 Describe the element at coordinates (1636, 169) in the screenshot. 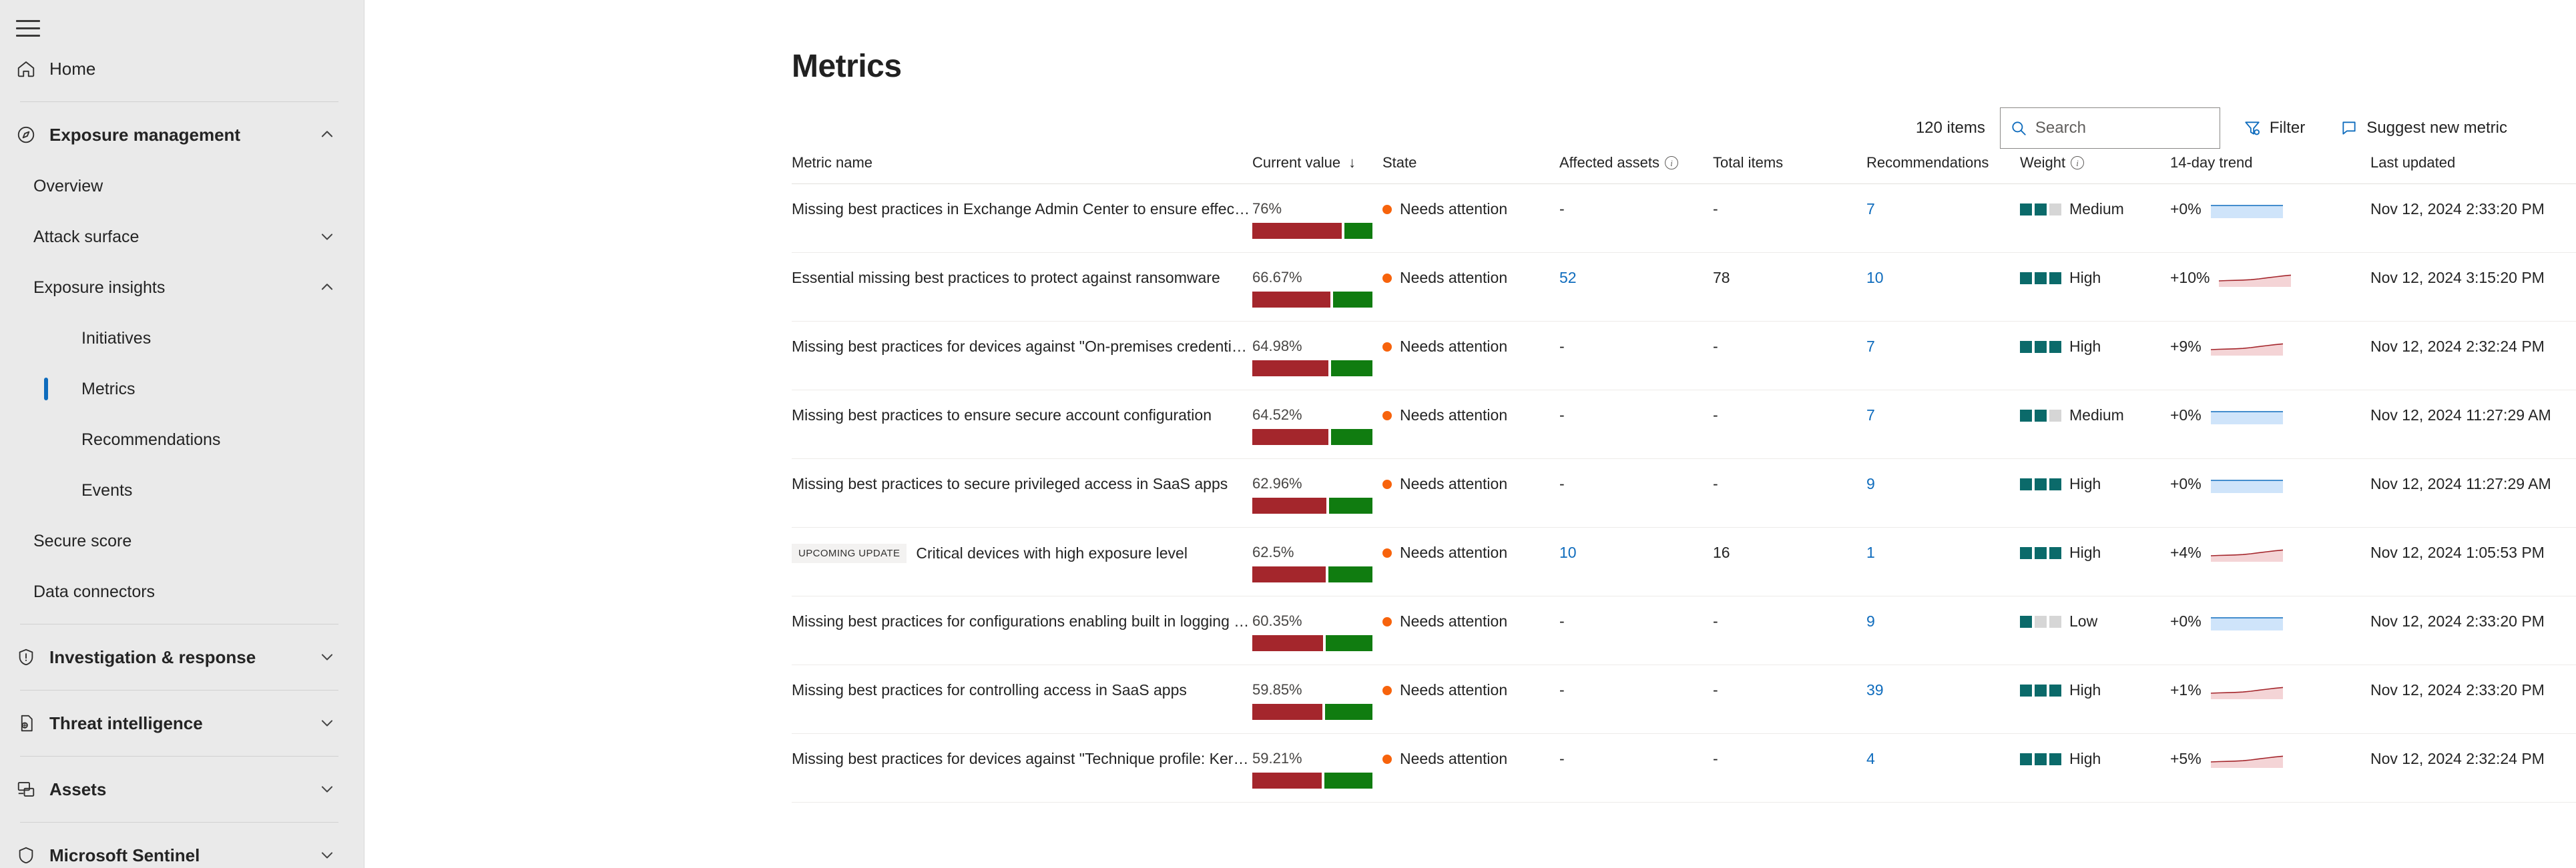

I see `column-header-assets: Affected assets i` at that location.